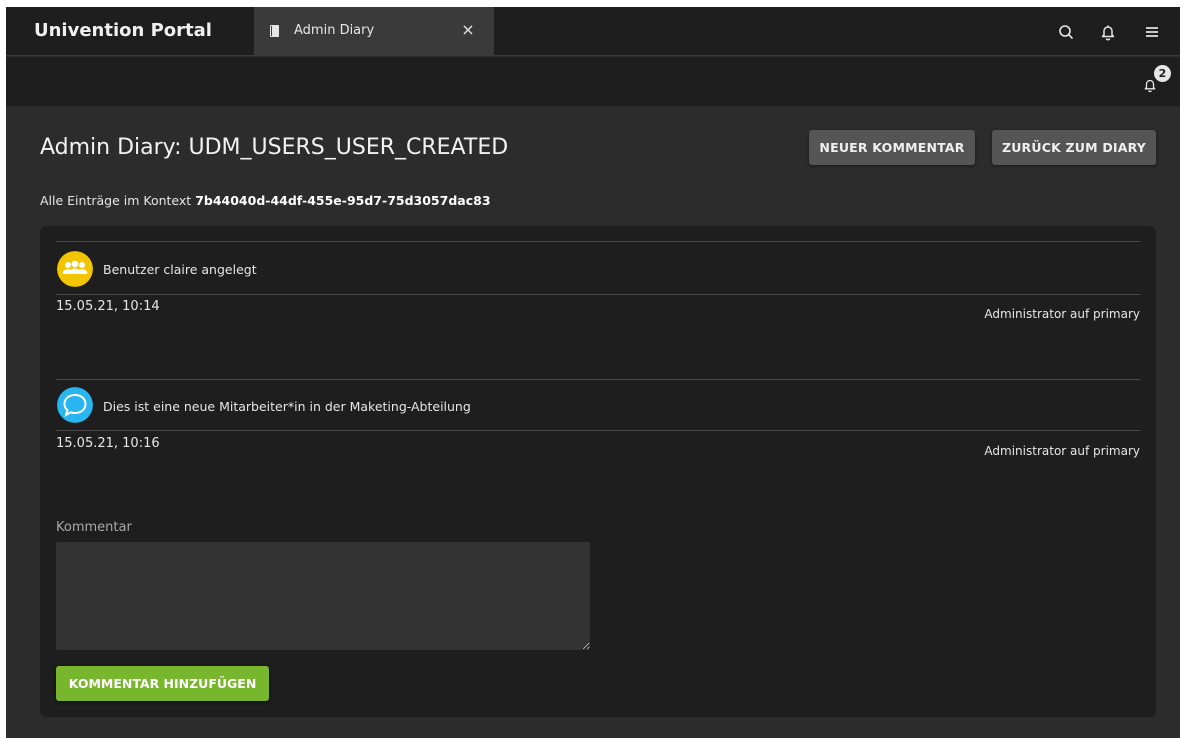  I want to click on entry-date: 15.05.21, 10:16, so click(108, 443).